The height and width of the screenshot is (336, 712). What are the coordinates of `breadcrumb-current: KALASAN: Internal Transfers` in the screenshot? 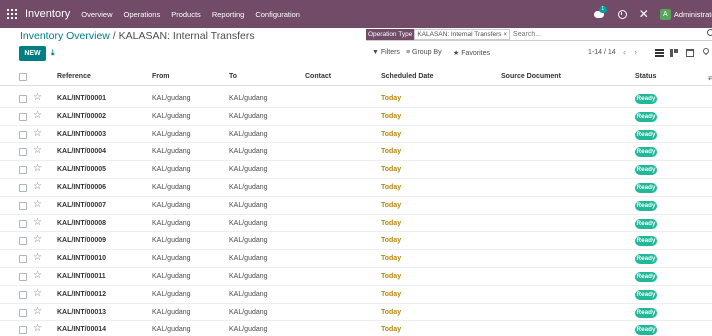 It's located at (186, 36).